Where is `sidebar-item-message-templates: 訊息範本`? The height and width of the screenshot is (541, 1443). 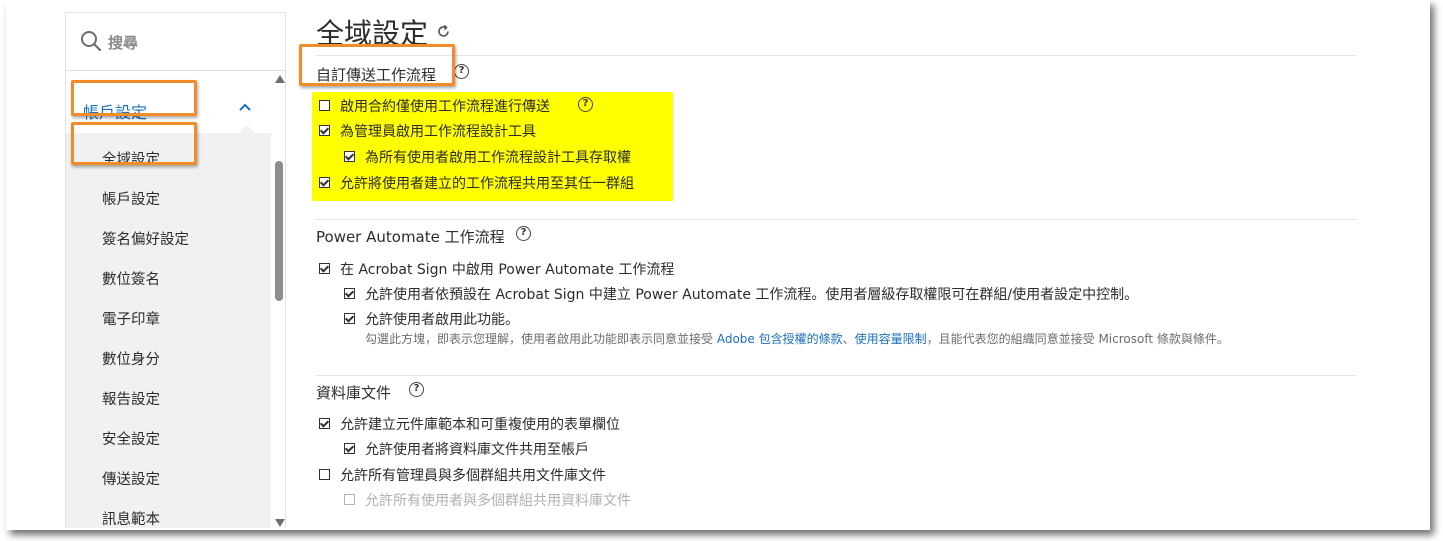 sidebar-item-message-templates: 訊息範本 is located at coordinates (131, 518).